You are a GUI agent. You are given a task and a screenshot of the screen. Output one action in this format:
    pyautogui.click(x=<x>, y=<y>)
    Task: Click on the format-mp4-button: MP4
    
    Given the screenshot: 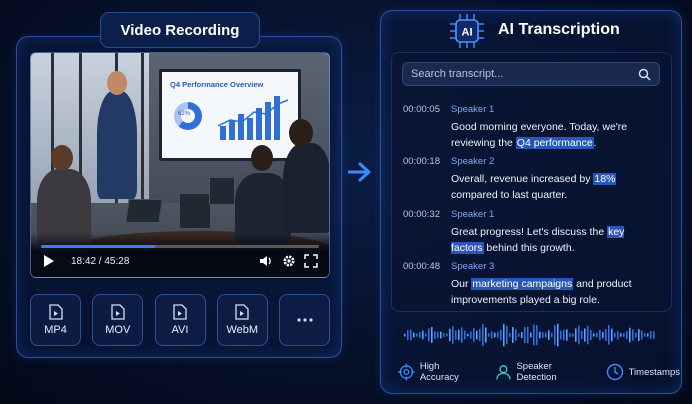 What is the action you would take?
    pyautogui.click(x=55, y=320)
    